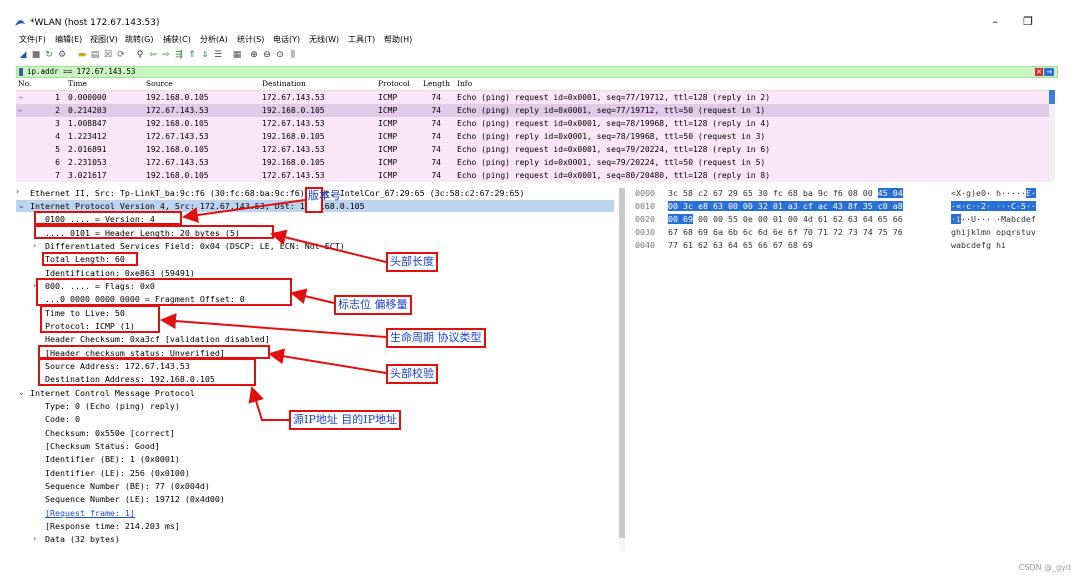  I want to click on menu-capture: 捕获(C), so click(177, 40).